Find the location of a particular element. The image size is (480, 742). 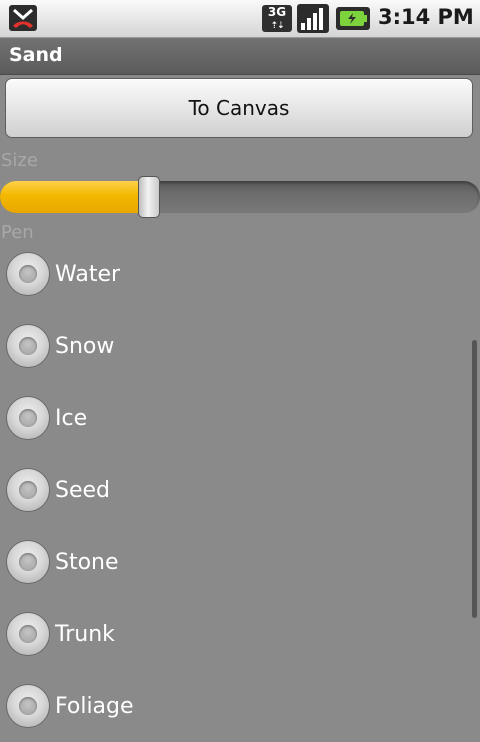

size-slider-thumb is located at coordinates (149, 197).